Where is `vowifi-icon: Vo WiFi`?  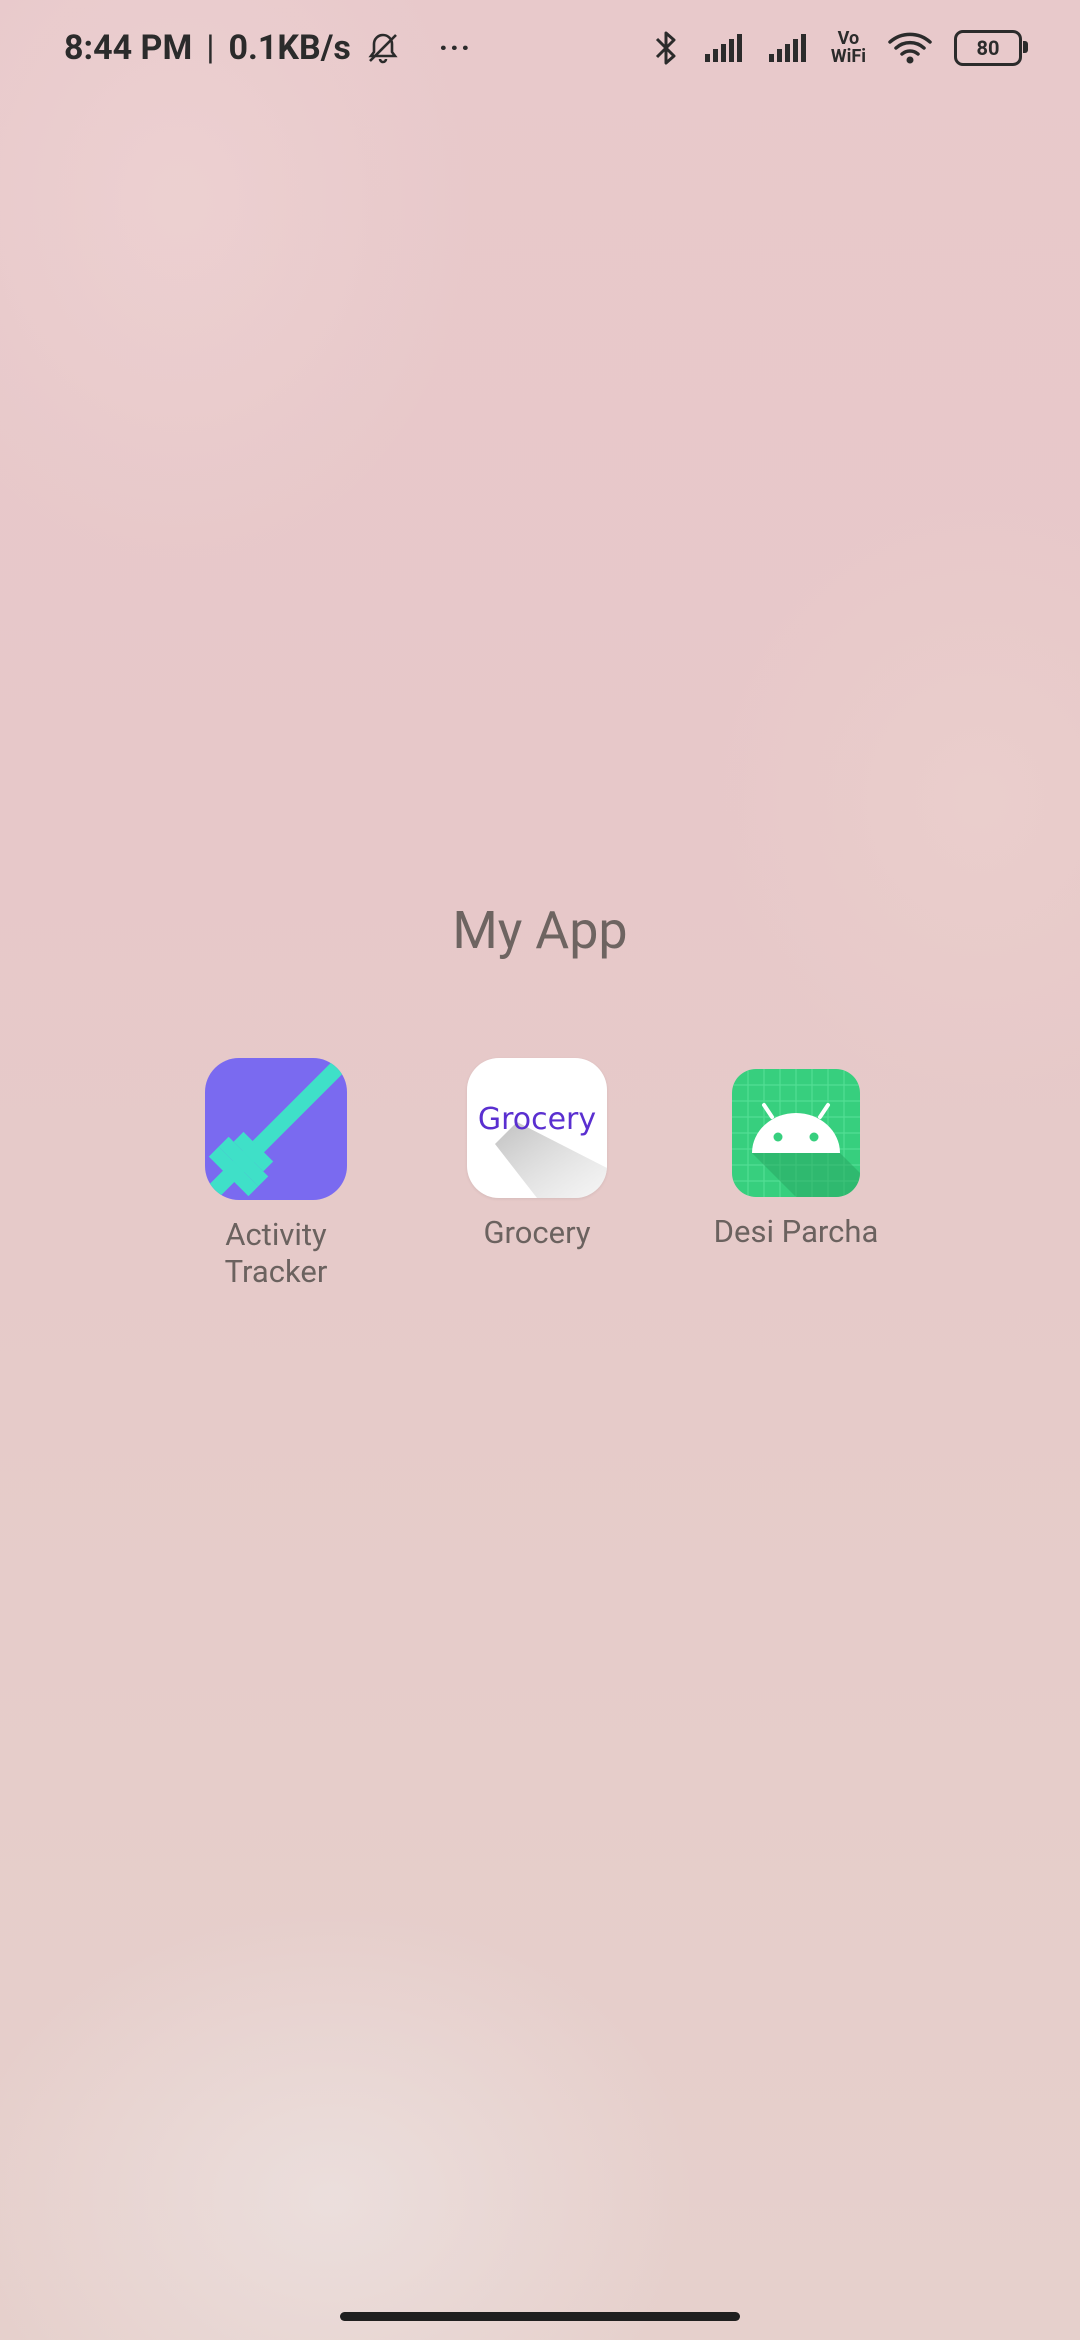 vowifi-icon: Vo WiFi is located at coordinates (848, 48).